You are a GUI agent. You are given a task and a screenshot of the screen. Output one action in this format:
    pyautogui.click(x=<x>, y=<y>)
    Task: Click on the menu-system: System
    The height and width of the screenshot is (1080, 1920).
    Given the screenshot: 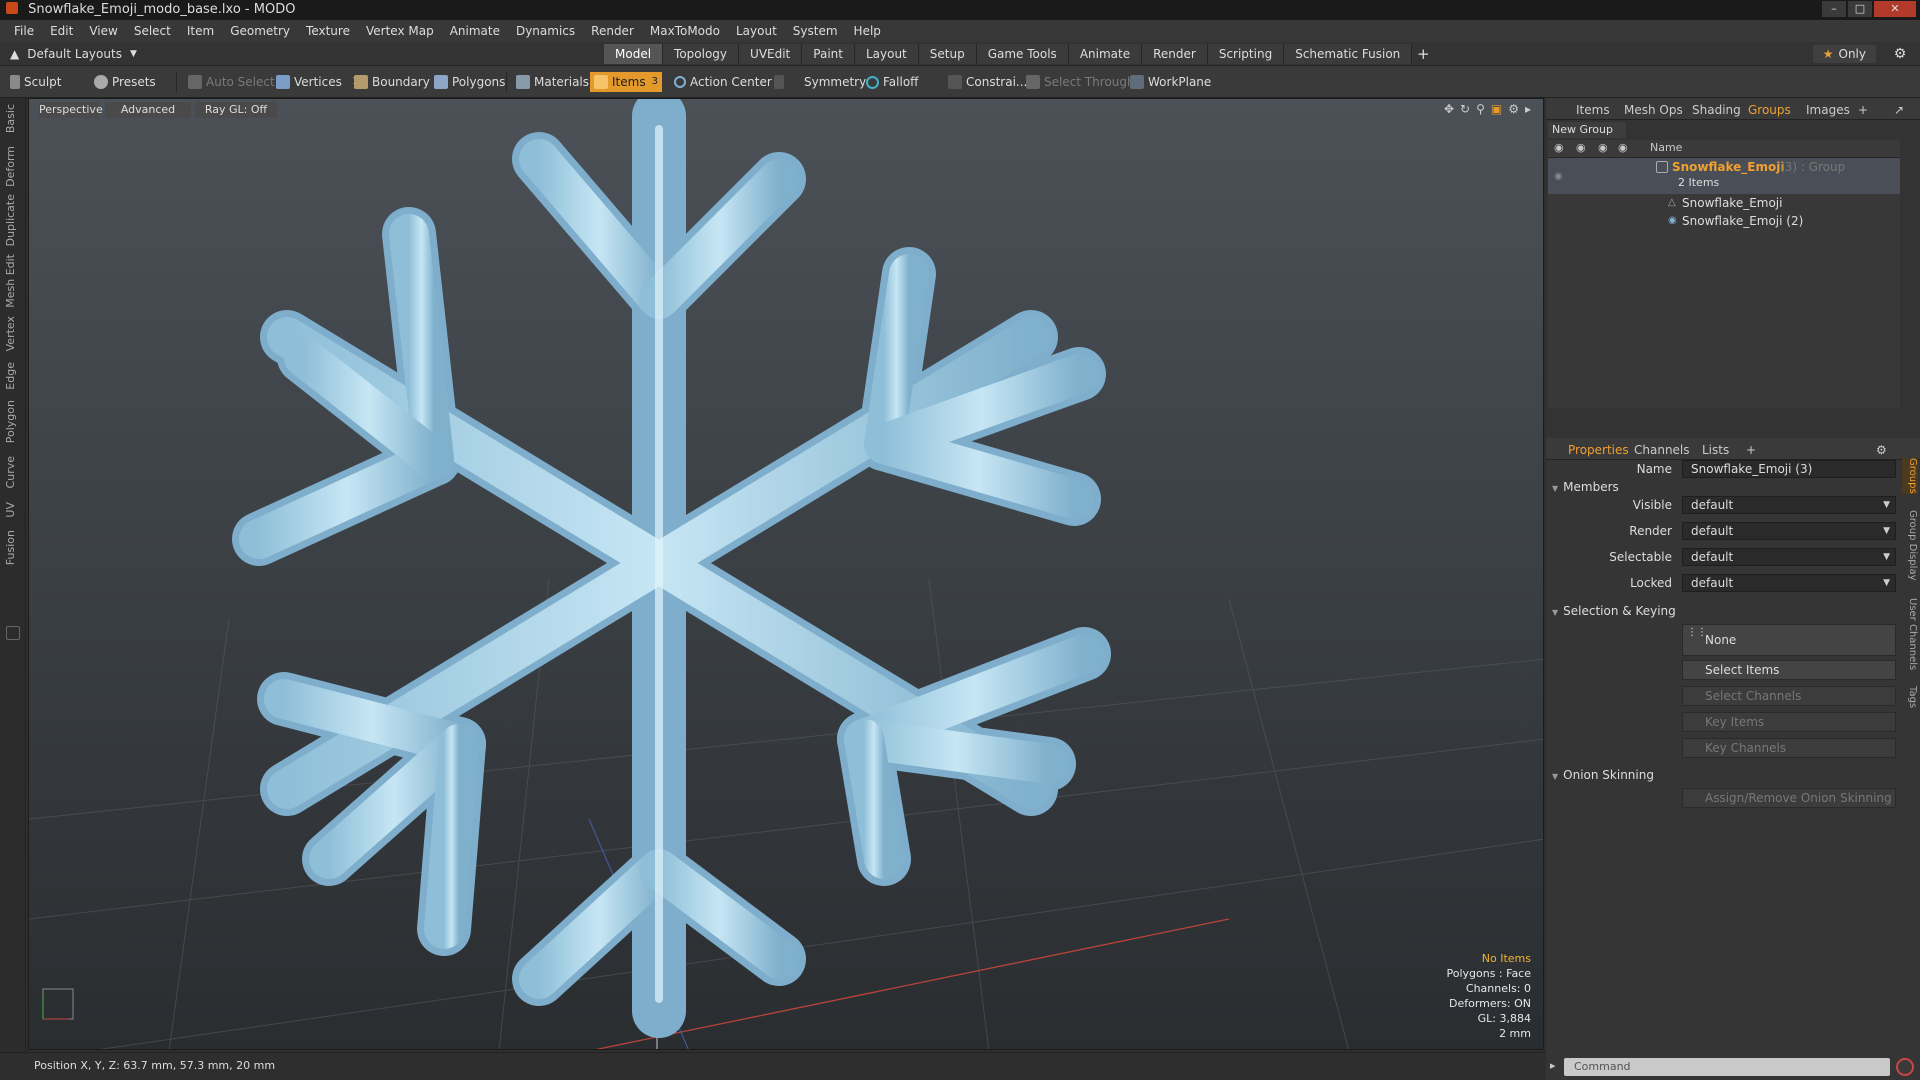 What is the action you would take?
    pyautogui.click(x=815, y=31)
    